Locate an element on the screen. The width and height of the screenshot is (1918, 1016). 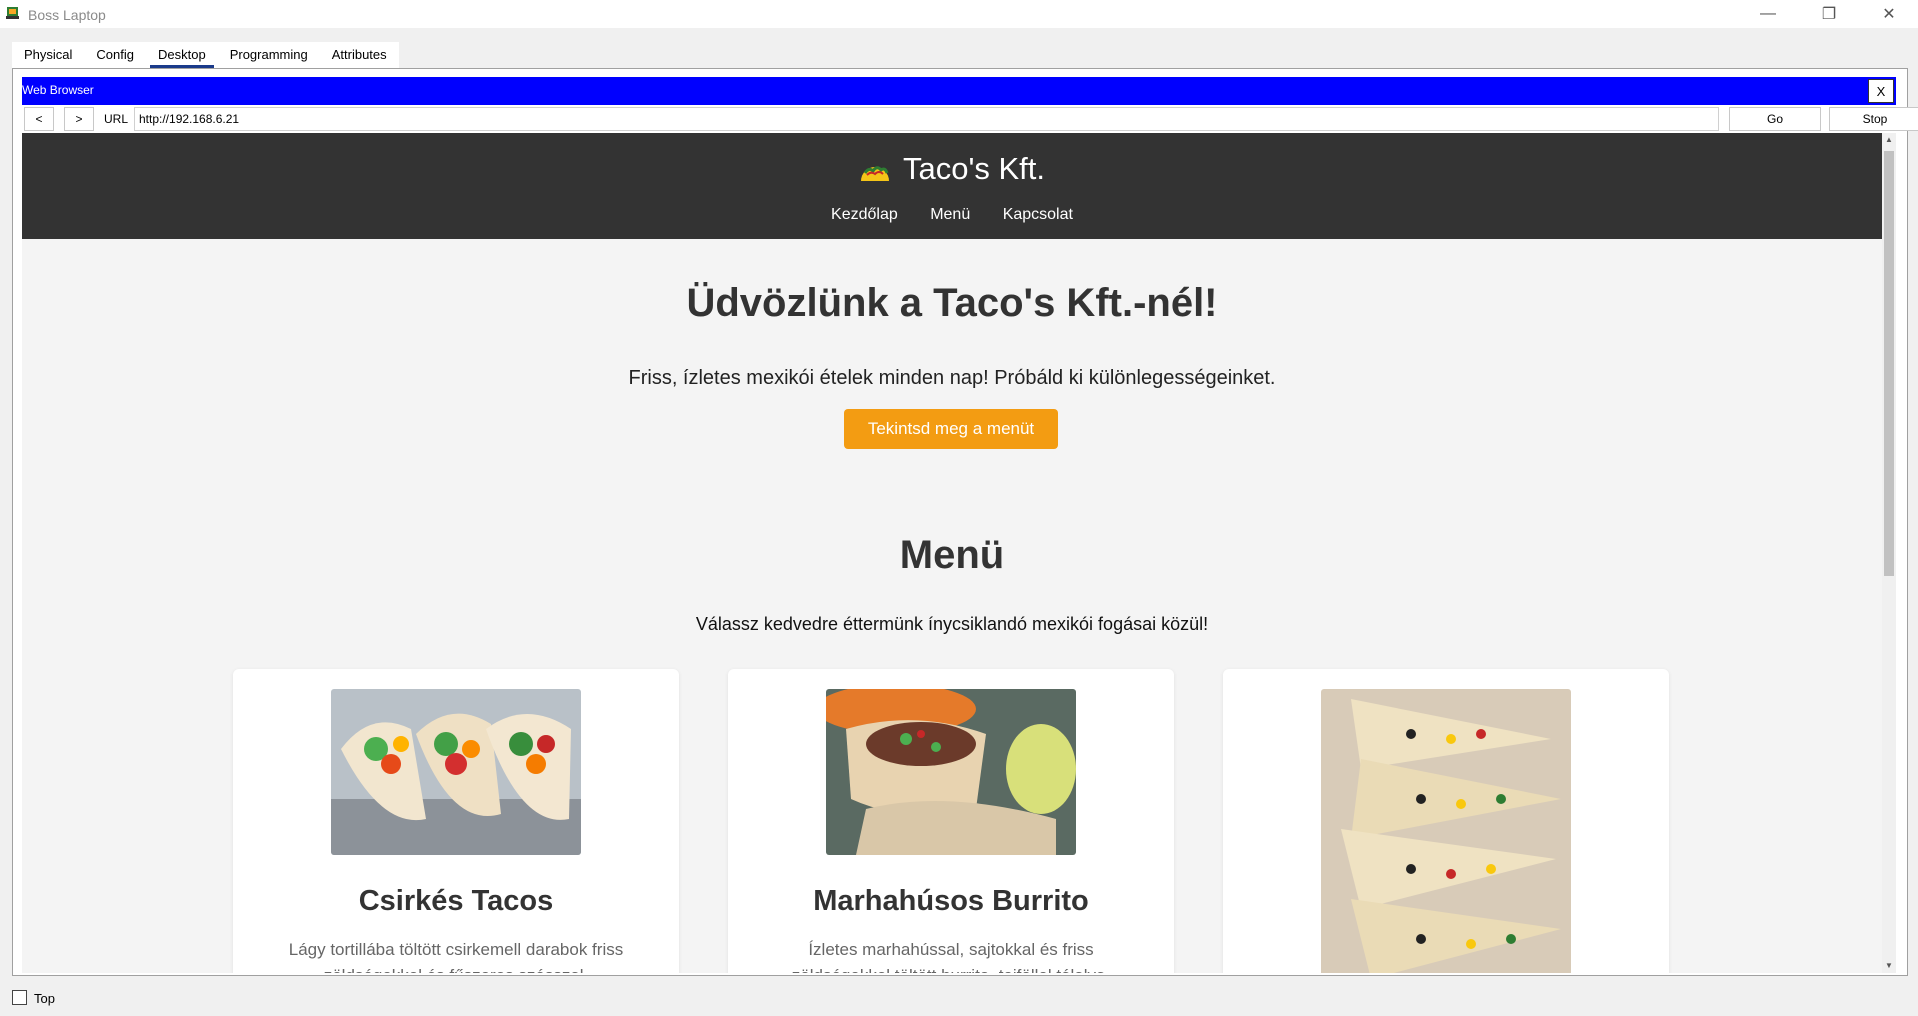
restore-icon: ❐ is located at coordinates (1829, 14).